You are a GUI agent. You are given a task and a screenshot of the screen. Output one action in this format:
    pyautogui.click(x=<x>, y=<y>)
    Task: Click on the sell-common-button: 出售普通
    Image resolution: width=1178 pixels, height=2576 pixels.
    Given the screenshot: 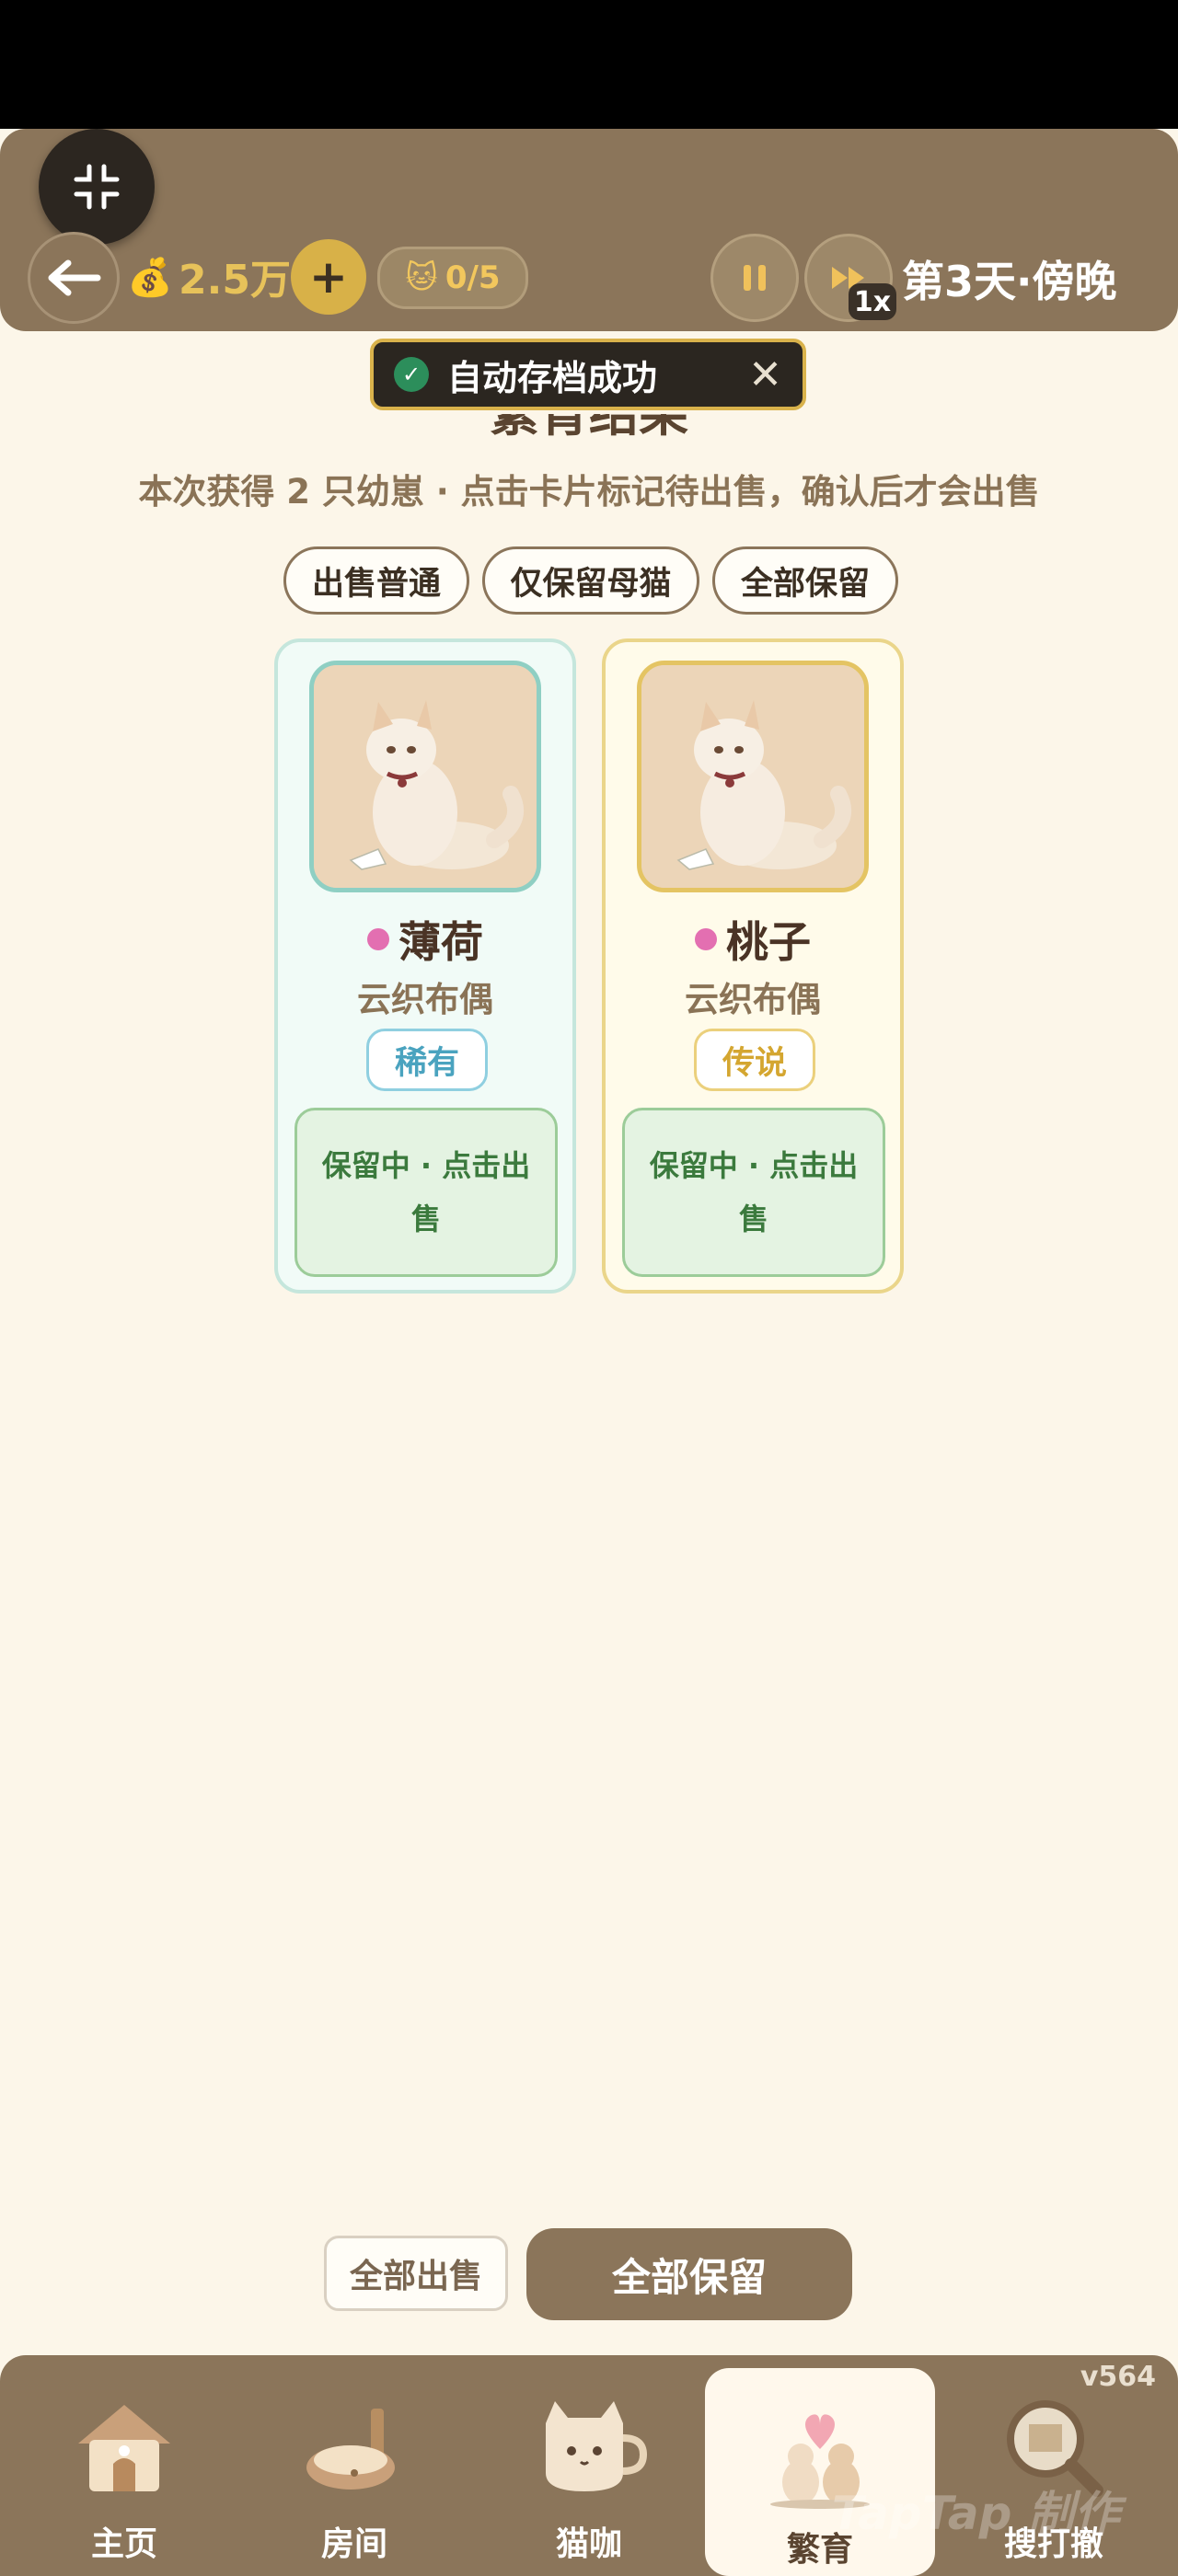 What is the action you would take?
    pyautogui.click(x=376, y=580)
    